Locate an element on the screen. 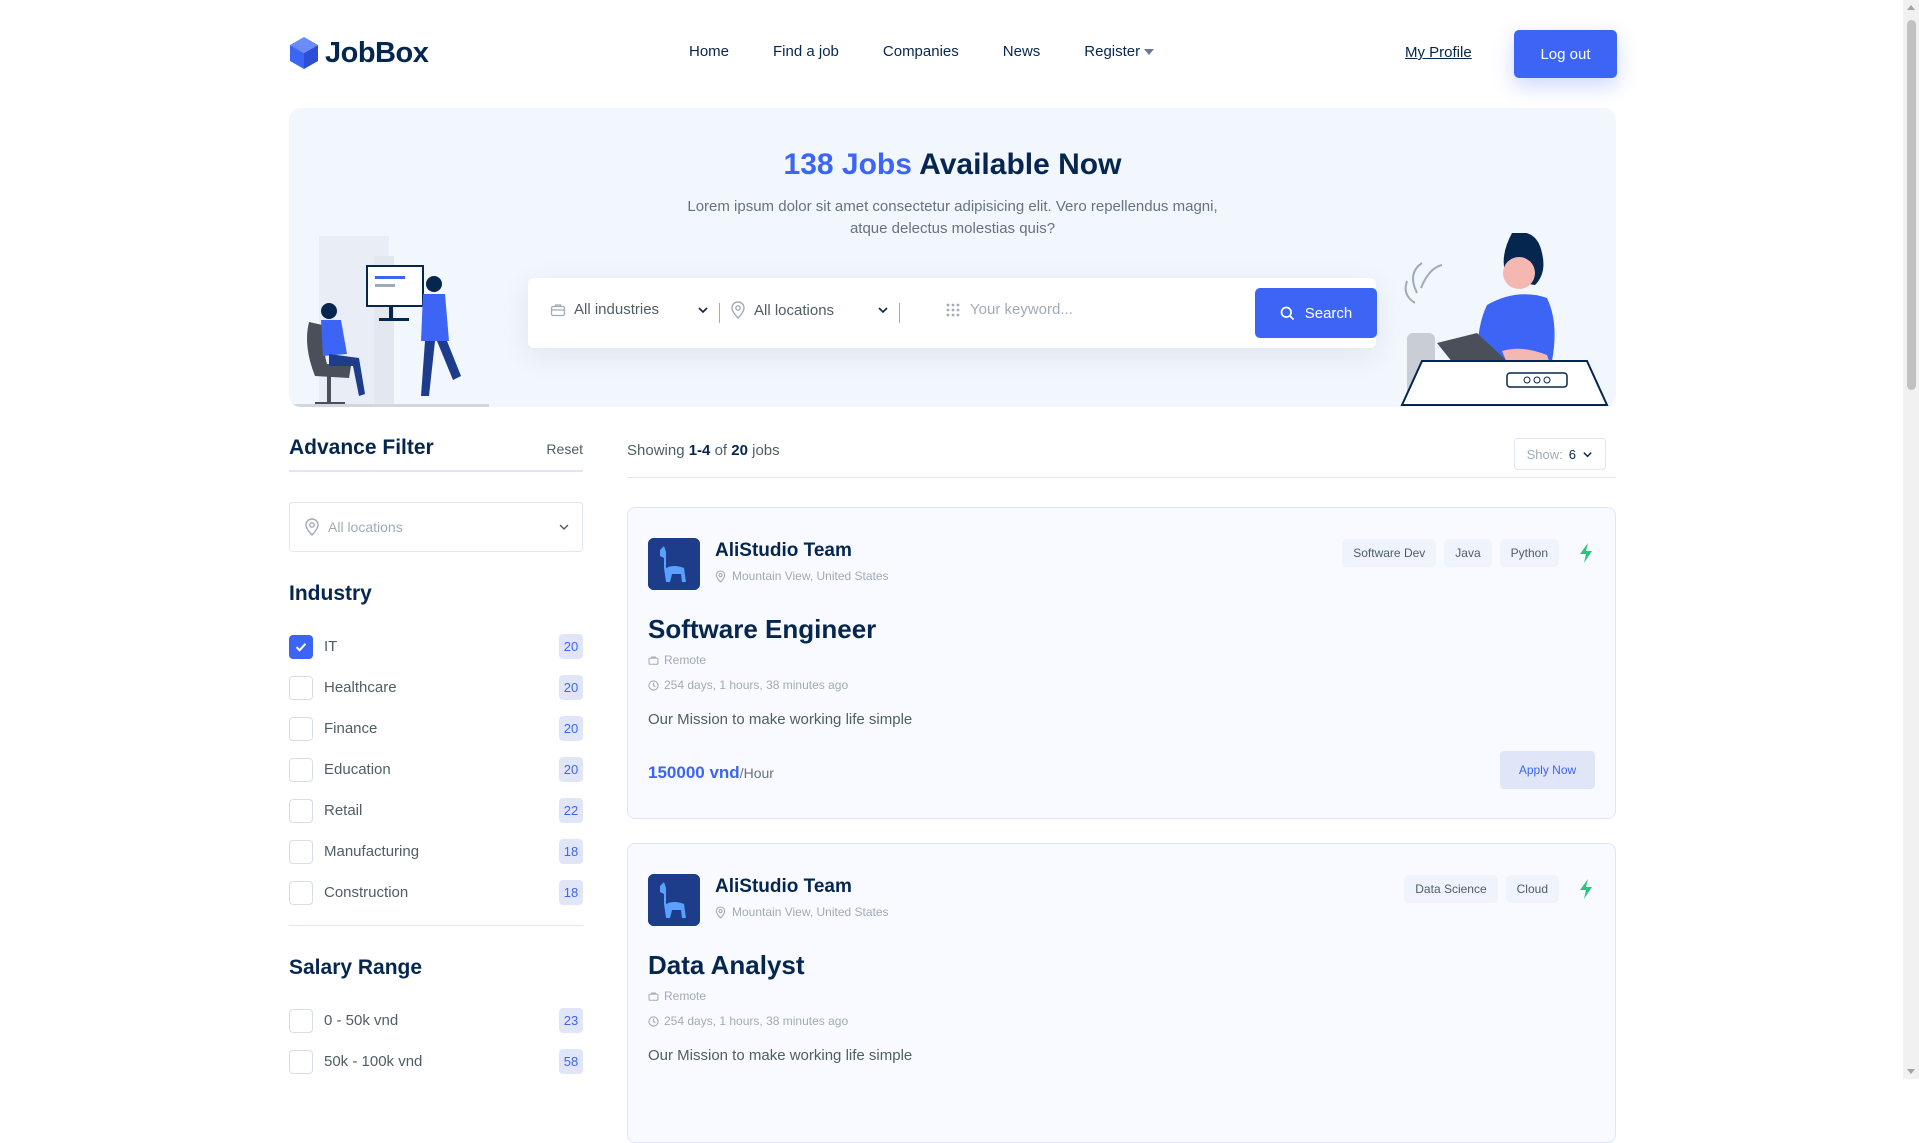 Image resolution: width=1919 pixels, height=1143 pixels. industry-label: IT is located at coordinates (331, 646).